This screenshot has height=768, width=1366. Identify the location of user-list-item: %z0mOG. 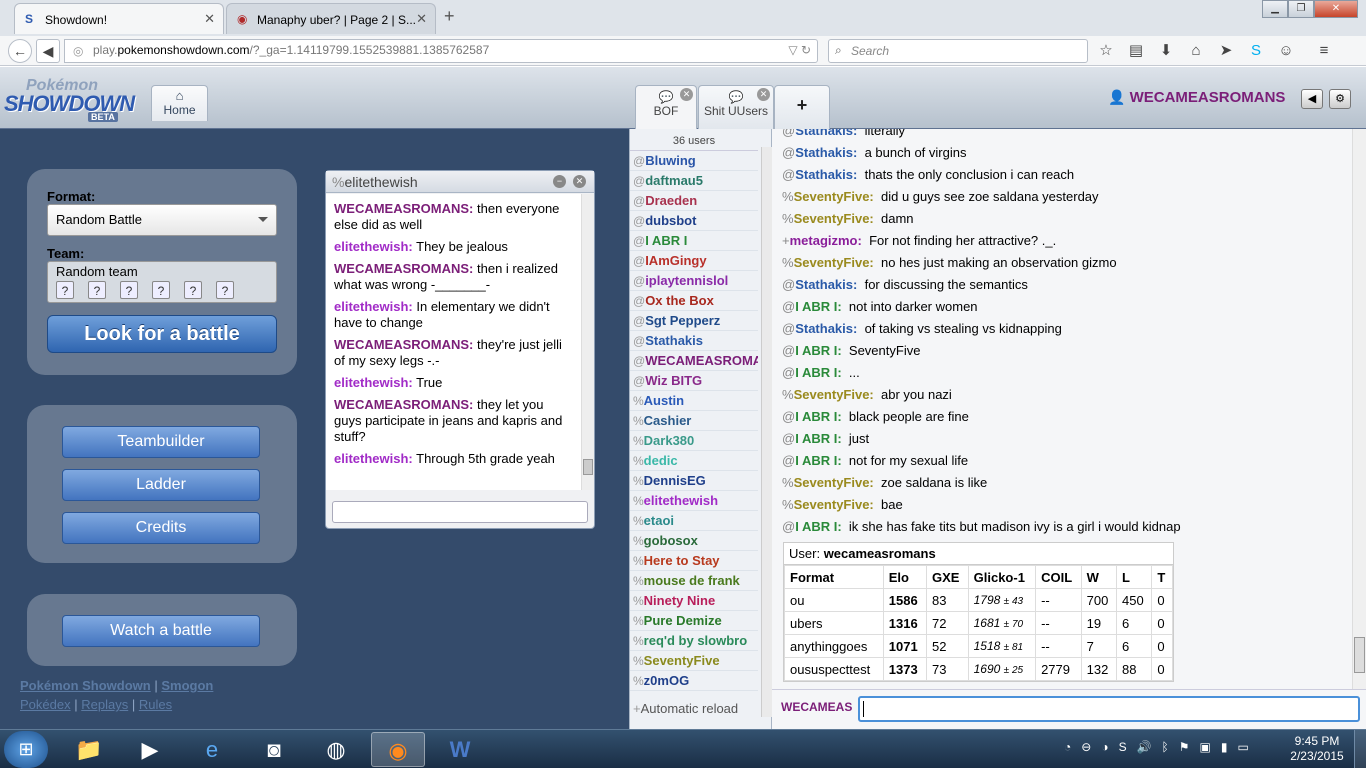
(694, 681).